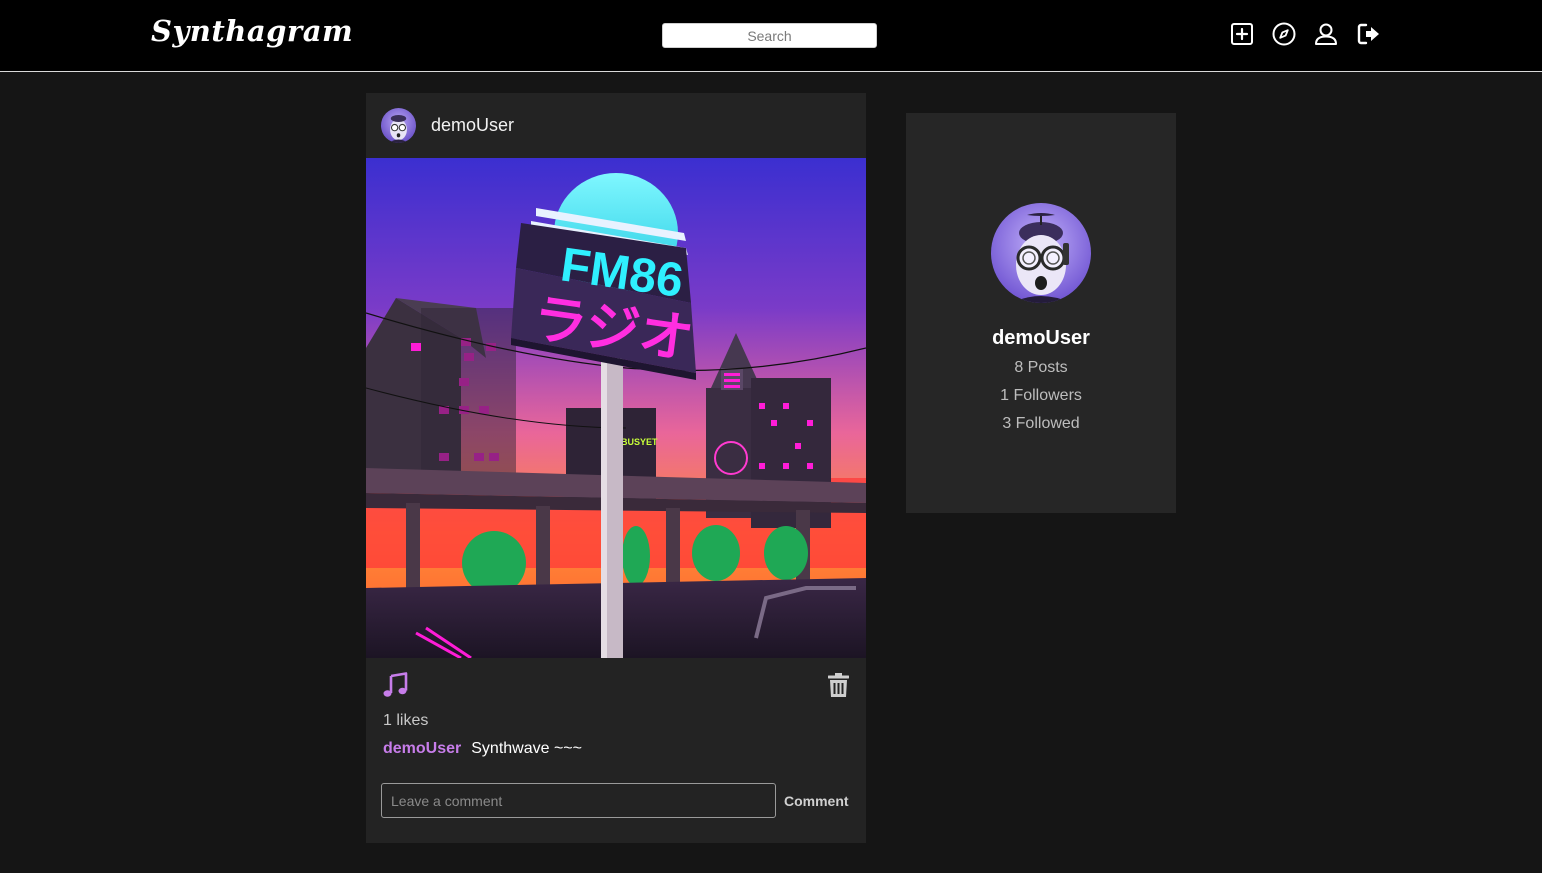 This screenshot has width=1542, height=873. What do you see at coordinates (1041, 313) in the screenshot?
I see `profile-card: demoUser 8 Posts 1 Followers 3 Followed` at bounding box center [1041, 313].